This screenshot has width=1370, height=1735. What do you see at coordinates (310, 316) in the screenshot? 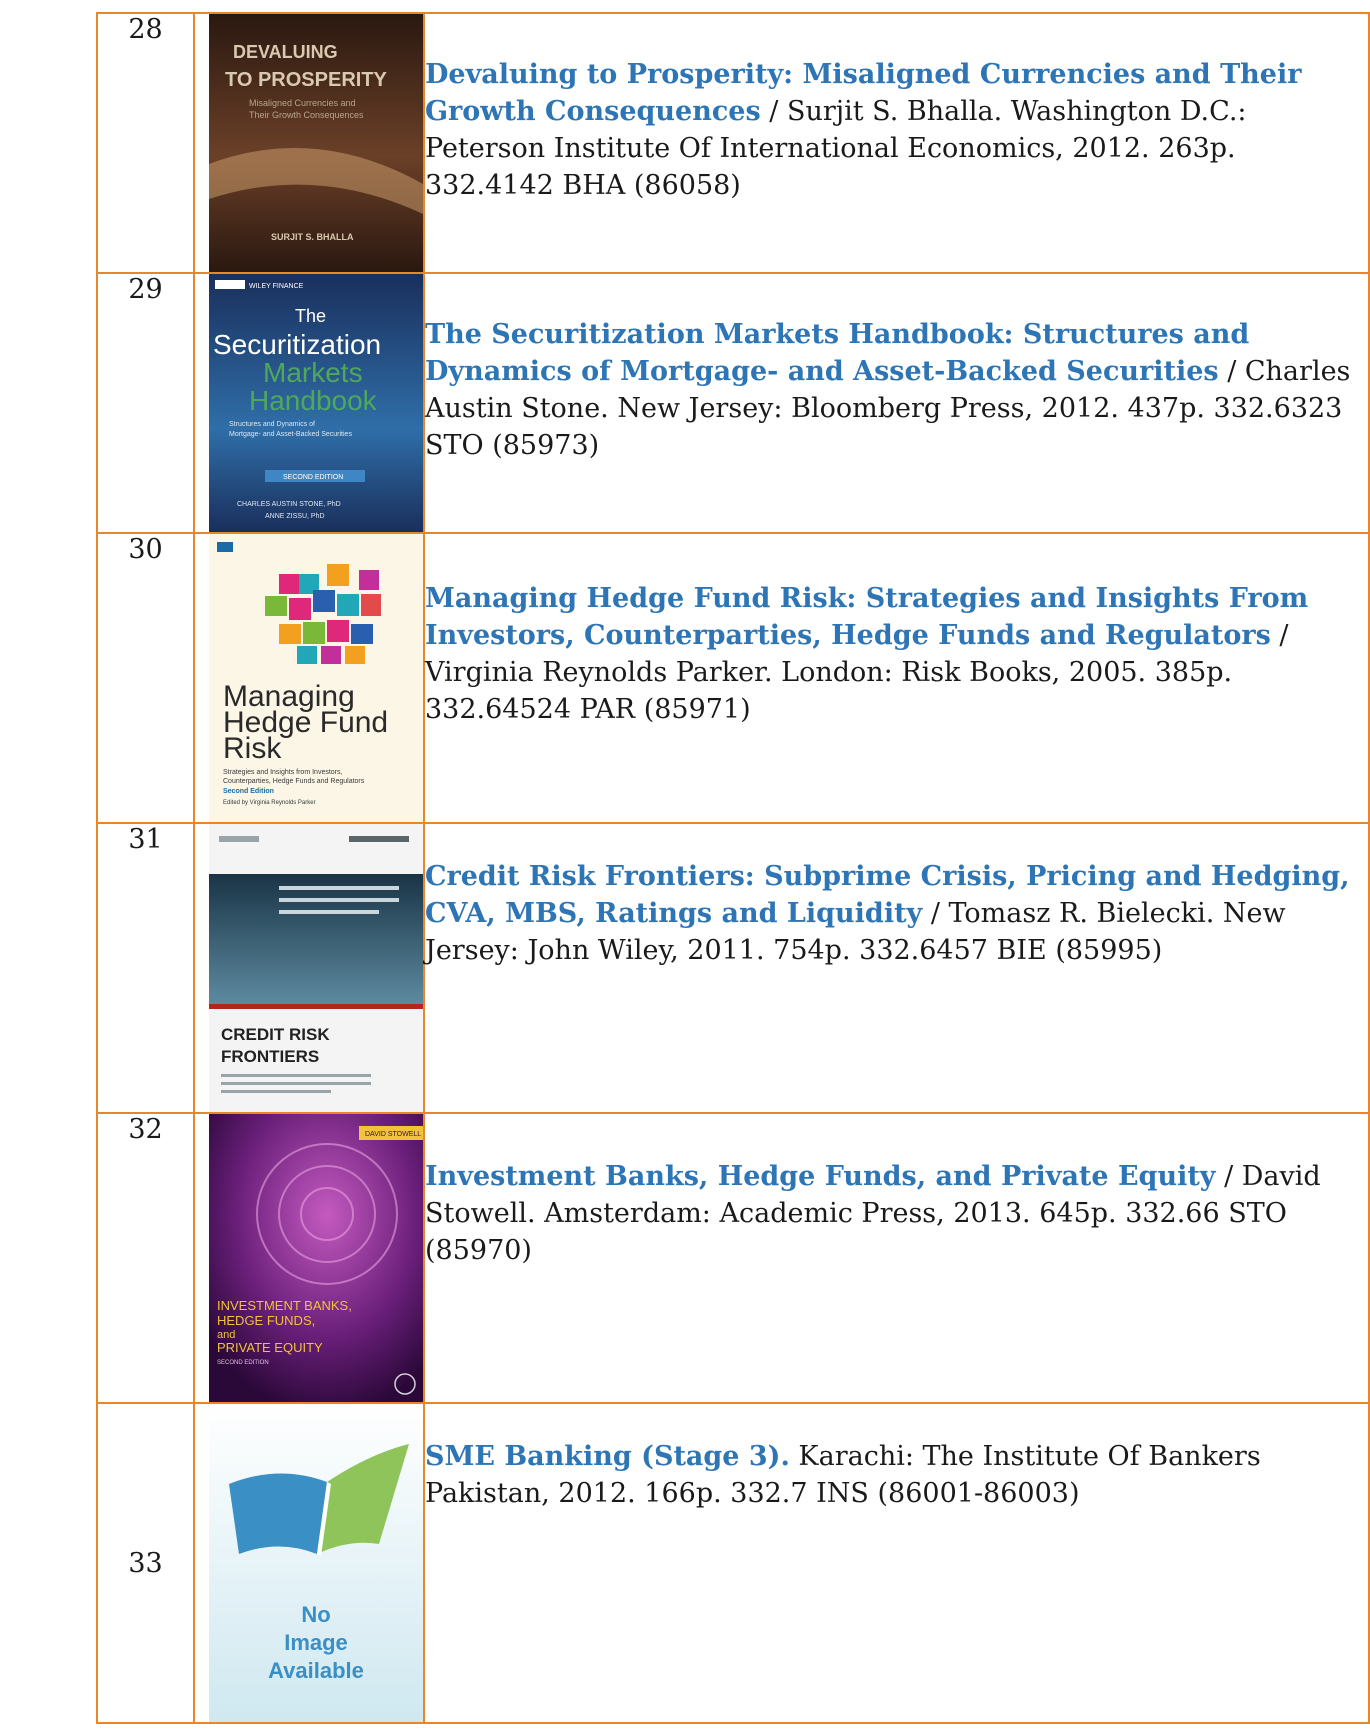
I see `cover-title-1: The` at bounding box center [310, 316].